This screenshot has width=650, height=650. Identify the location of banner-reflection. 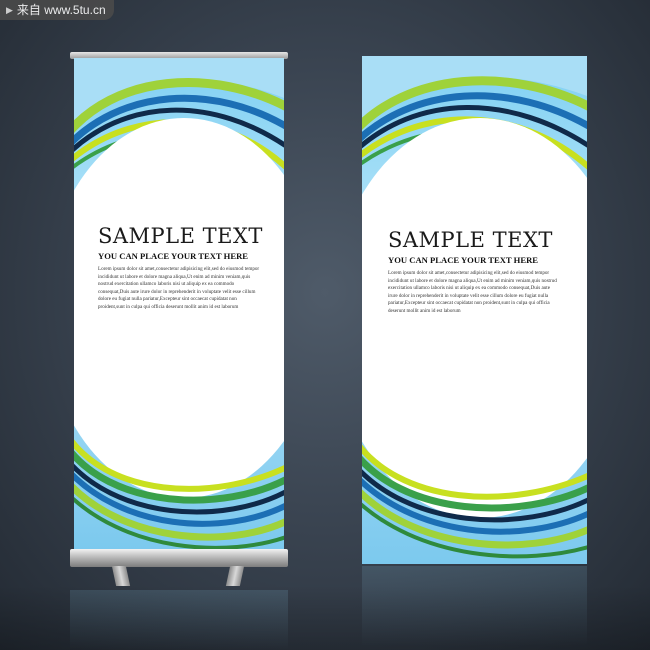
(474, 606).